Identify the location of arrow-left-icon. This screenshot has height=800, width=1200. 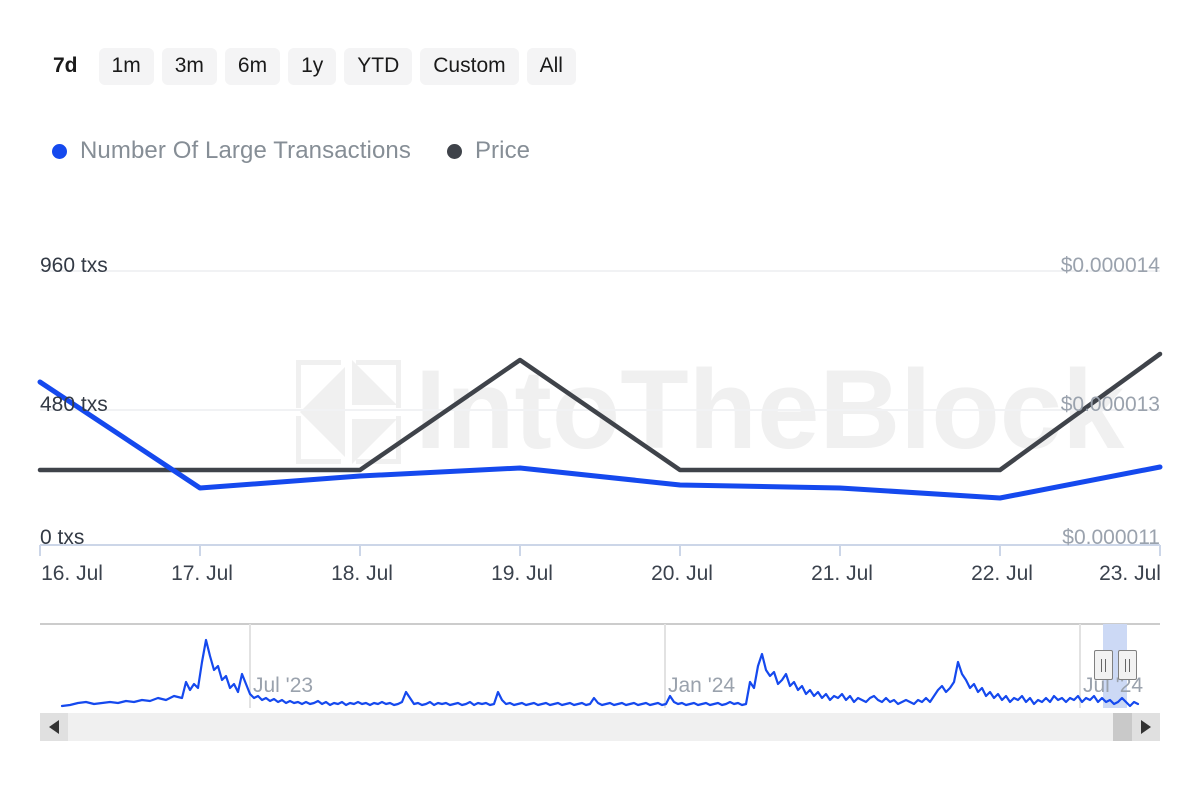
(54, 727).